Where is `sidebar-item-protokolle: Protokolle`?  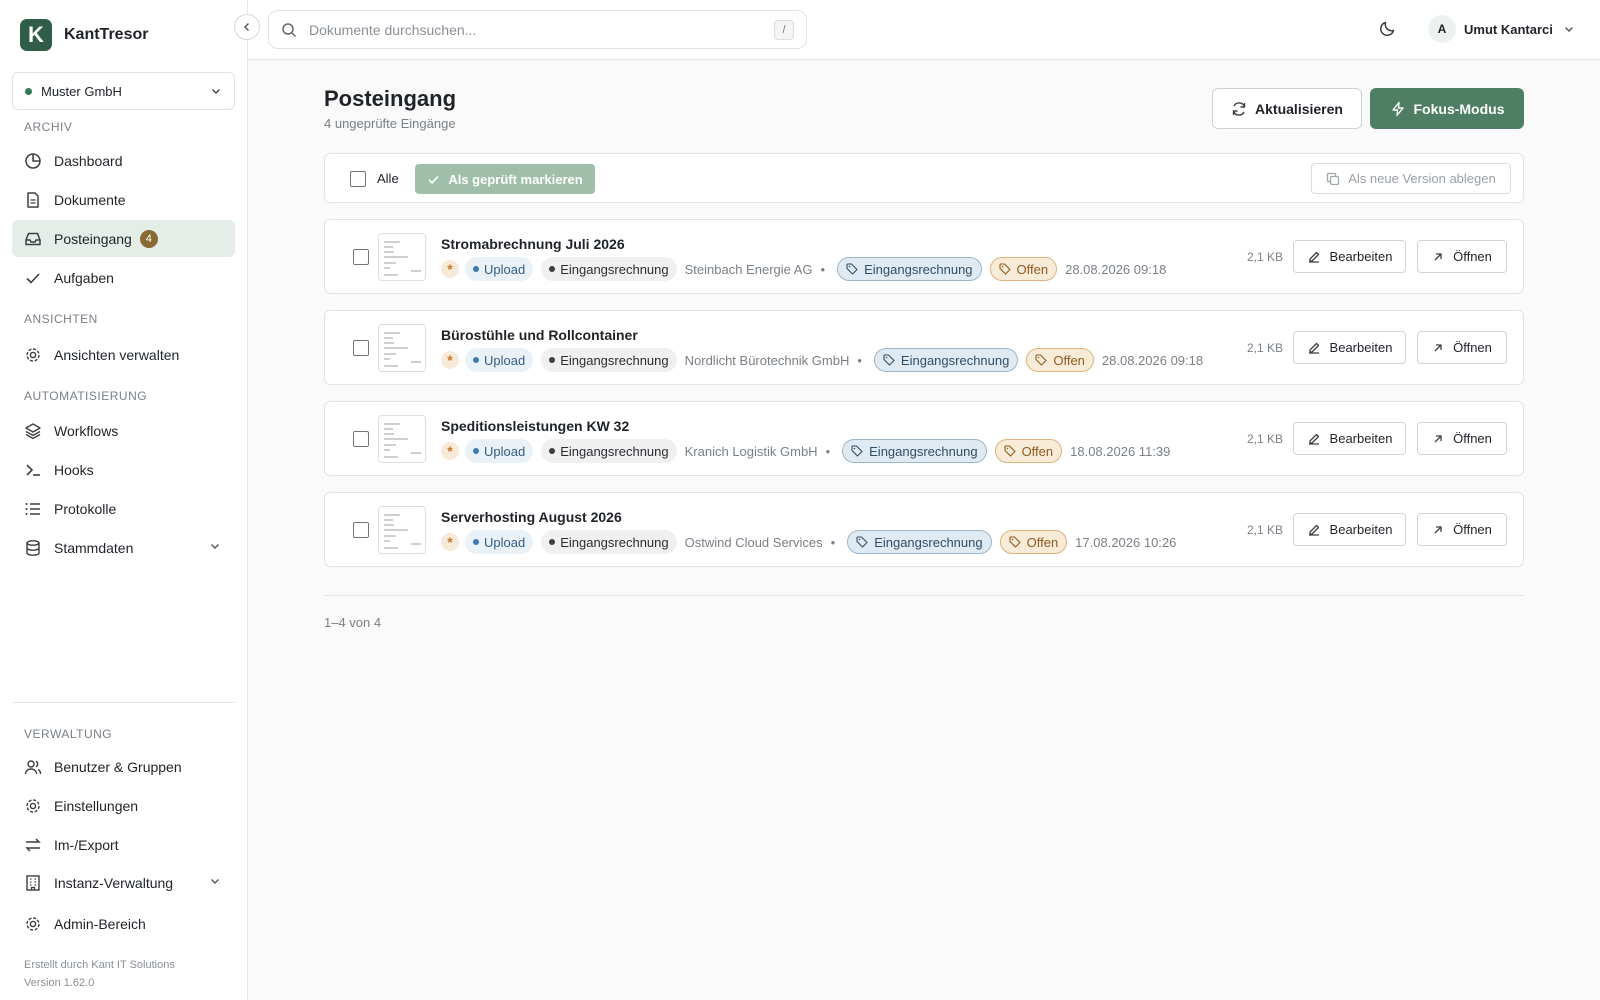
sidebar-item-protokolle: Protokolle is located at coordinates (123, 508).